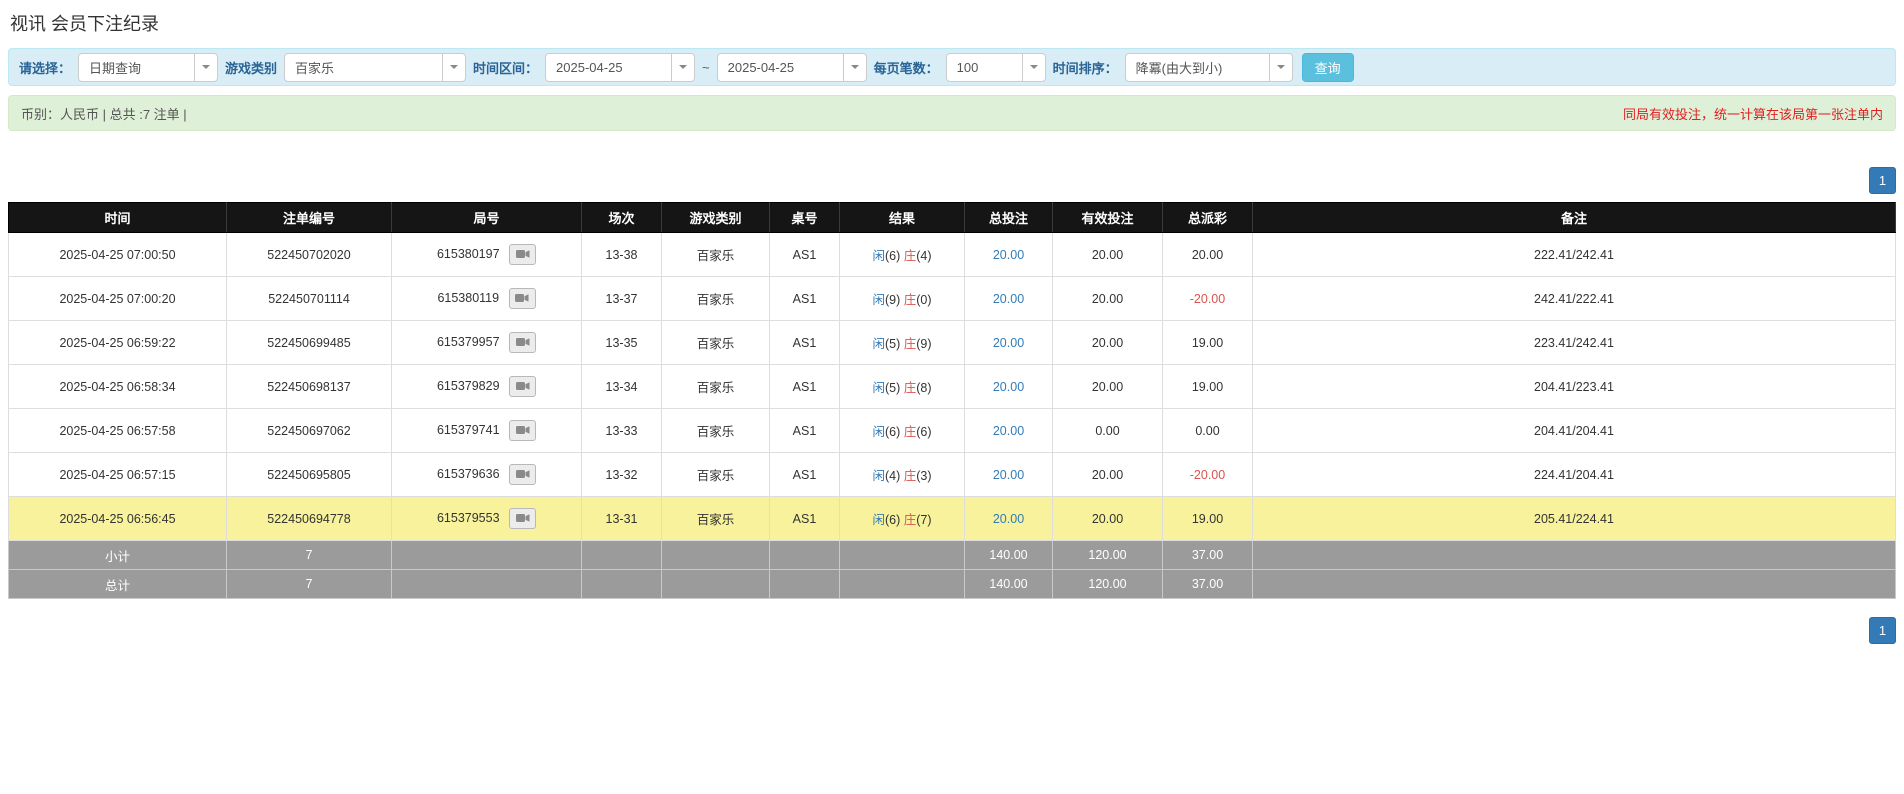 This screenshot has width=1904, height=794. I want to click on valid-bet-cell: 0.00, so click(1107, 430).